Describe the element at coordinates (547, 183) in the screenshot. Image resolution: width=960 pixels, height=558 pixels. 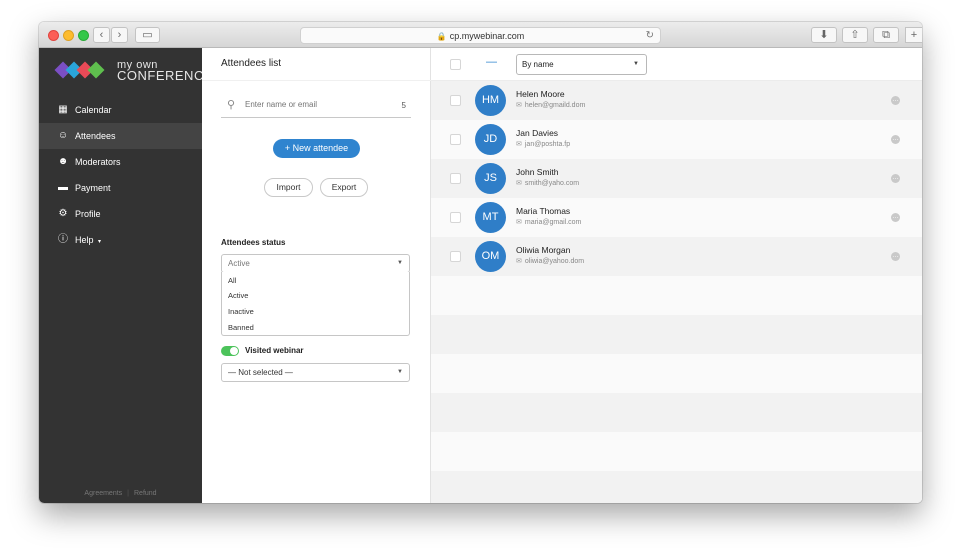
I see `attendee-email: ✉ smith@yaho.com` at that location.